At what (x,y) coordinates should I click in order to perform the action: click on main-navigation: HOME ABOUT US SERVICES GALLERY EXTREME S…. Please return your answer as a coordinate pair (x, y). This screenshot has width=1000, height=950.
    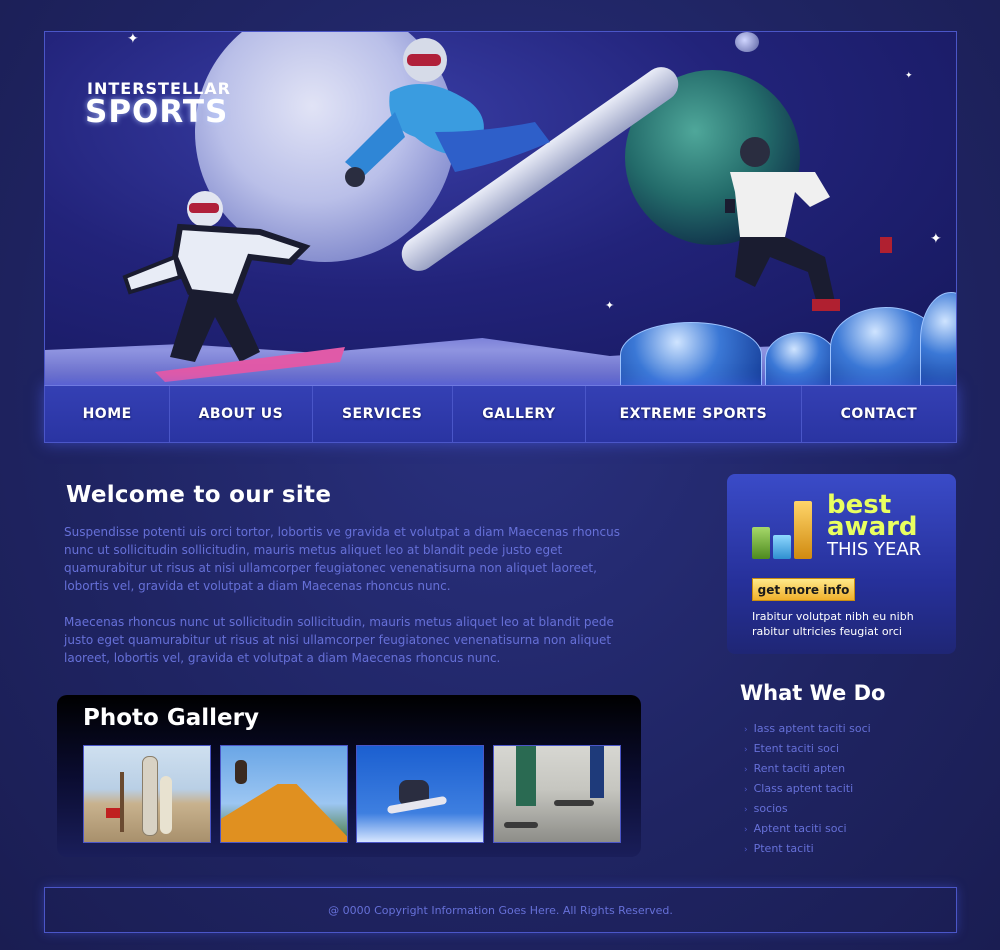
    Looking at the image, I should click on (500, 414).